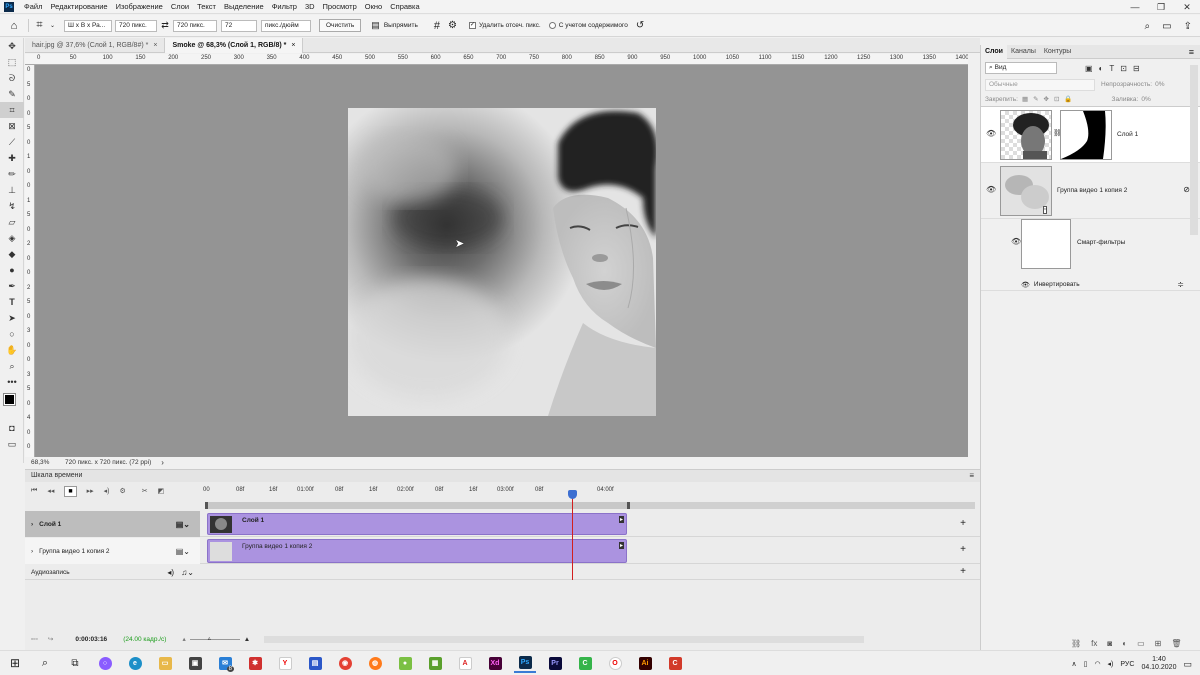  I want to click on menu-window: Окно, so click(373, 6).